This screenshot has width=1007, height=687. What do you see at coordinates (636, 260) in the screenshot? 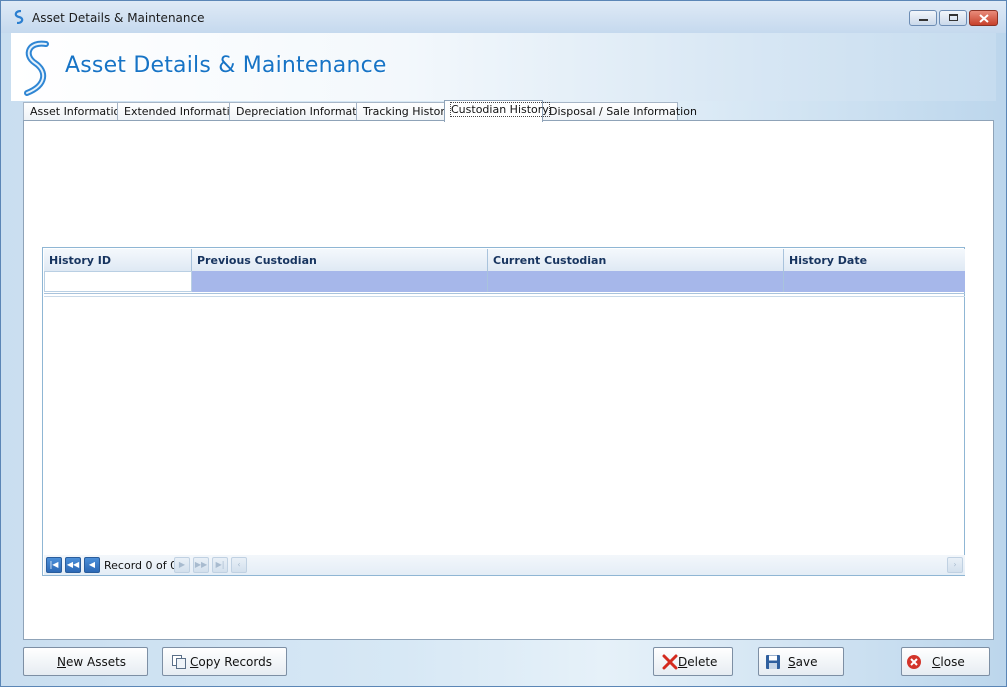
I see `column-header-current-custodian: Current Custodian` at bounding box center [636, 260].